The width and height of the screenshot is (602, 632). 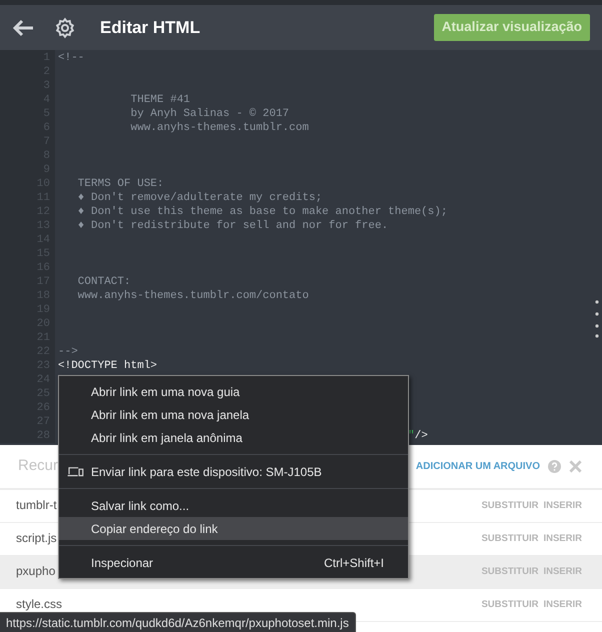 What do you see at coordinates (103, 282) in the screenshot?
I see `code-line: CONTACT:` at bounding box center [103, 282].